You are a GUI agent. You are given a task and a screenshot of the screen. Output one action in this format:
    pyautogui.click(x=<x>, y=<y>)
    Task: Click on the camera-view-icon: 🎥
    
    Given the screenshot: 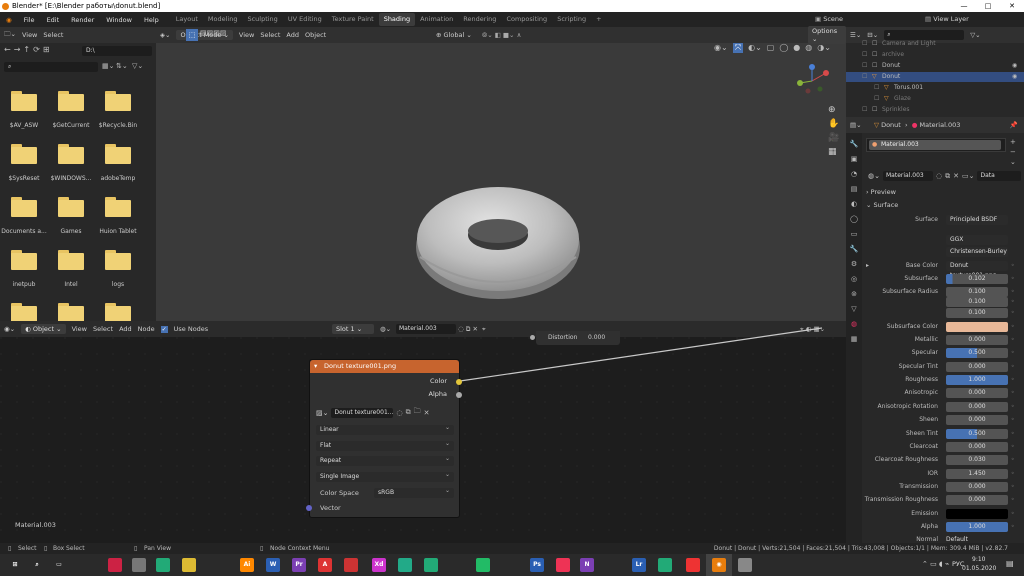 What is the action you would take?
    pyautogui.click(x=833, y=138)
    